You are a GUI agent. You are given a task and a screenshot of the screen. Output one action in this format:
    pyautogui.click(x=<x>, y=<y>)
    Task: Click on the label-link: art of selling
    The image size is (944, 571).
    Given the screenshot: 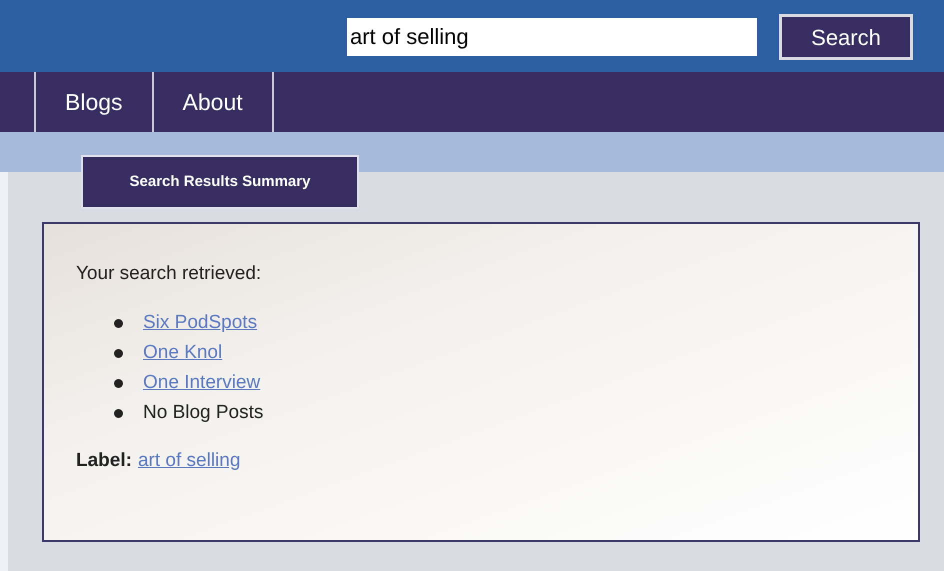 What is the action you would take?
    pyautogui.click(x=189, y=460)
    